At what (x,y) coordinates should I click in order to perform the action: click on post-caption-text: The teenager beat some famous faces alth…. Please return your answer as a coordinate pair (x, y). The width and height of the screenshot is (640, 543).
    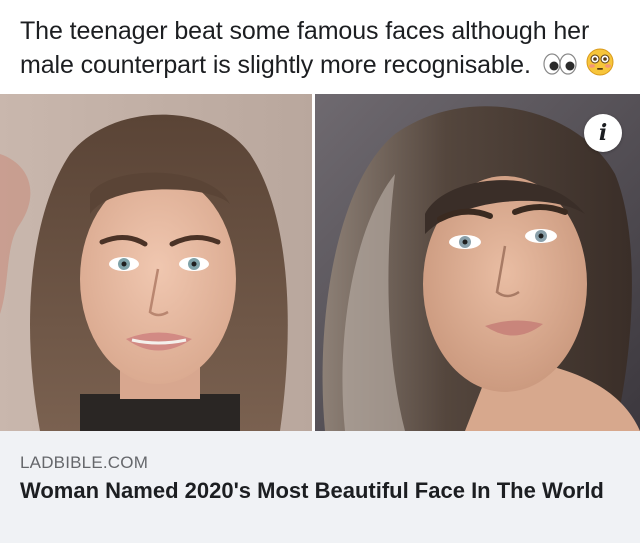
    Looking at the image, I should click on (305, 48).